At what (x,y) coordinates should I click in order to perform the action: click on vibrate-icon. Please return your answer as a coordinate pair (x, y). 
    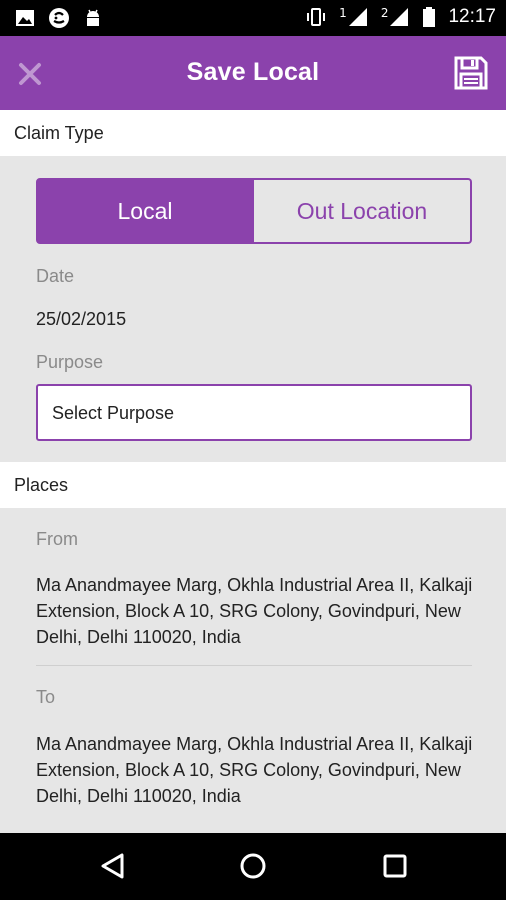
    Looking at the image, I should click on (316, 17).